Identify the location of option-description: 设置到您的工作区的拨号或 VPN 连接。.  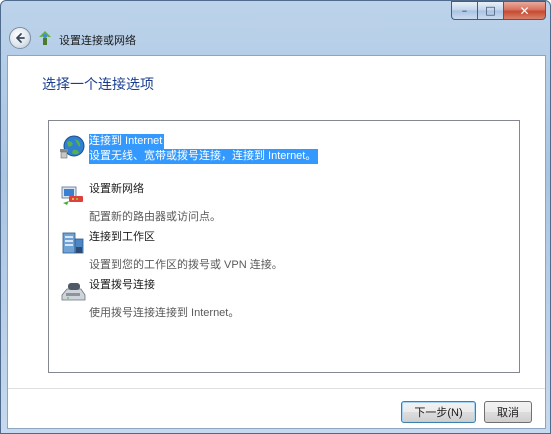
(186, 265).